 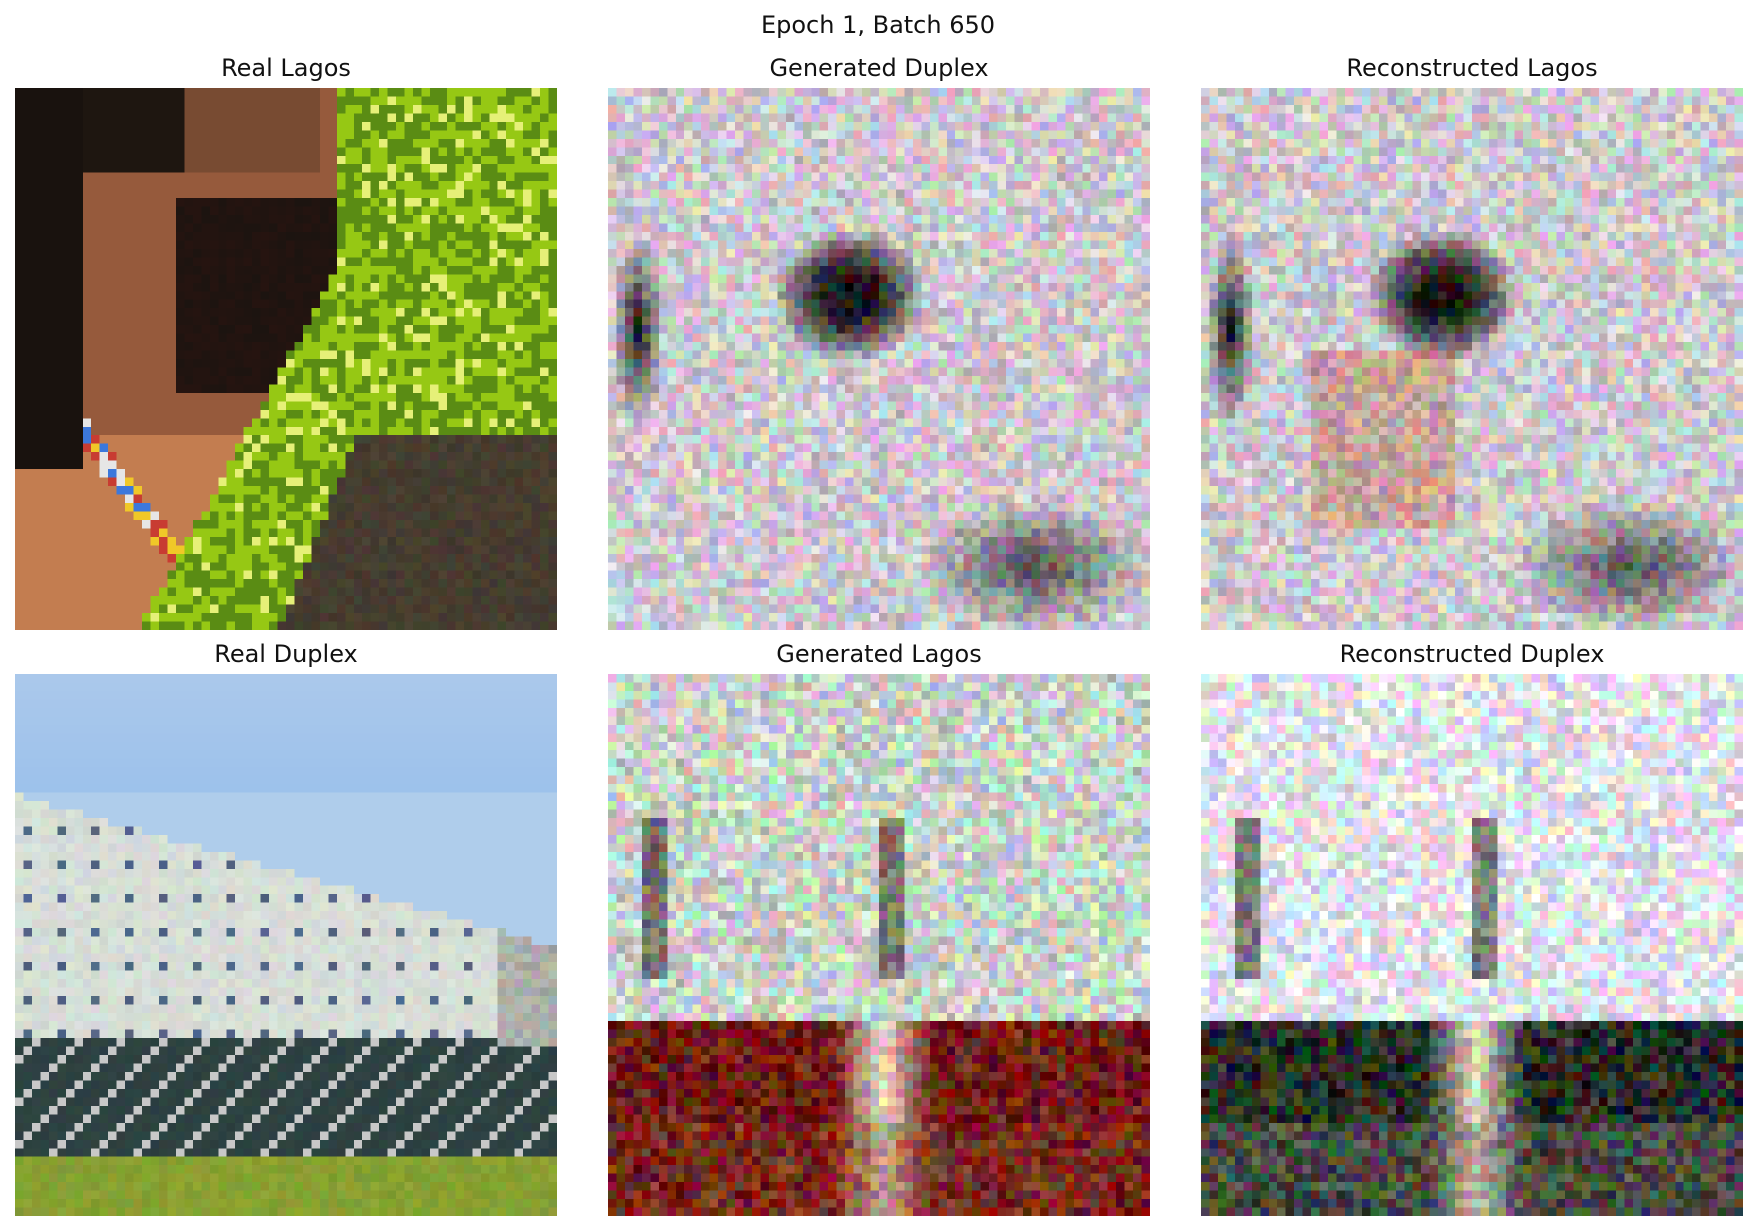 What do you see at coordinates (286, 68) in the screenshot?
I see `panel-title: Real Lagos` at bounding box center [286, 68].